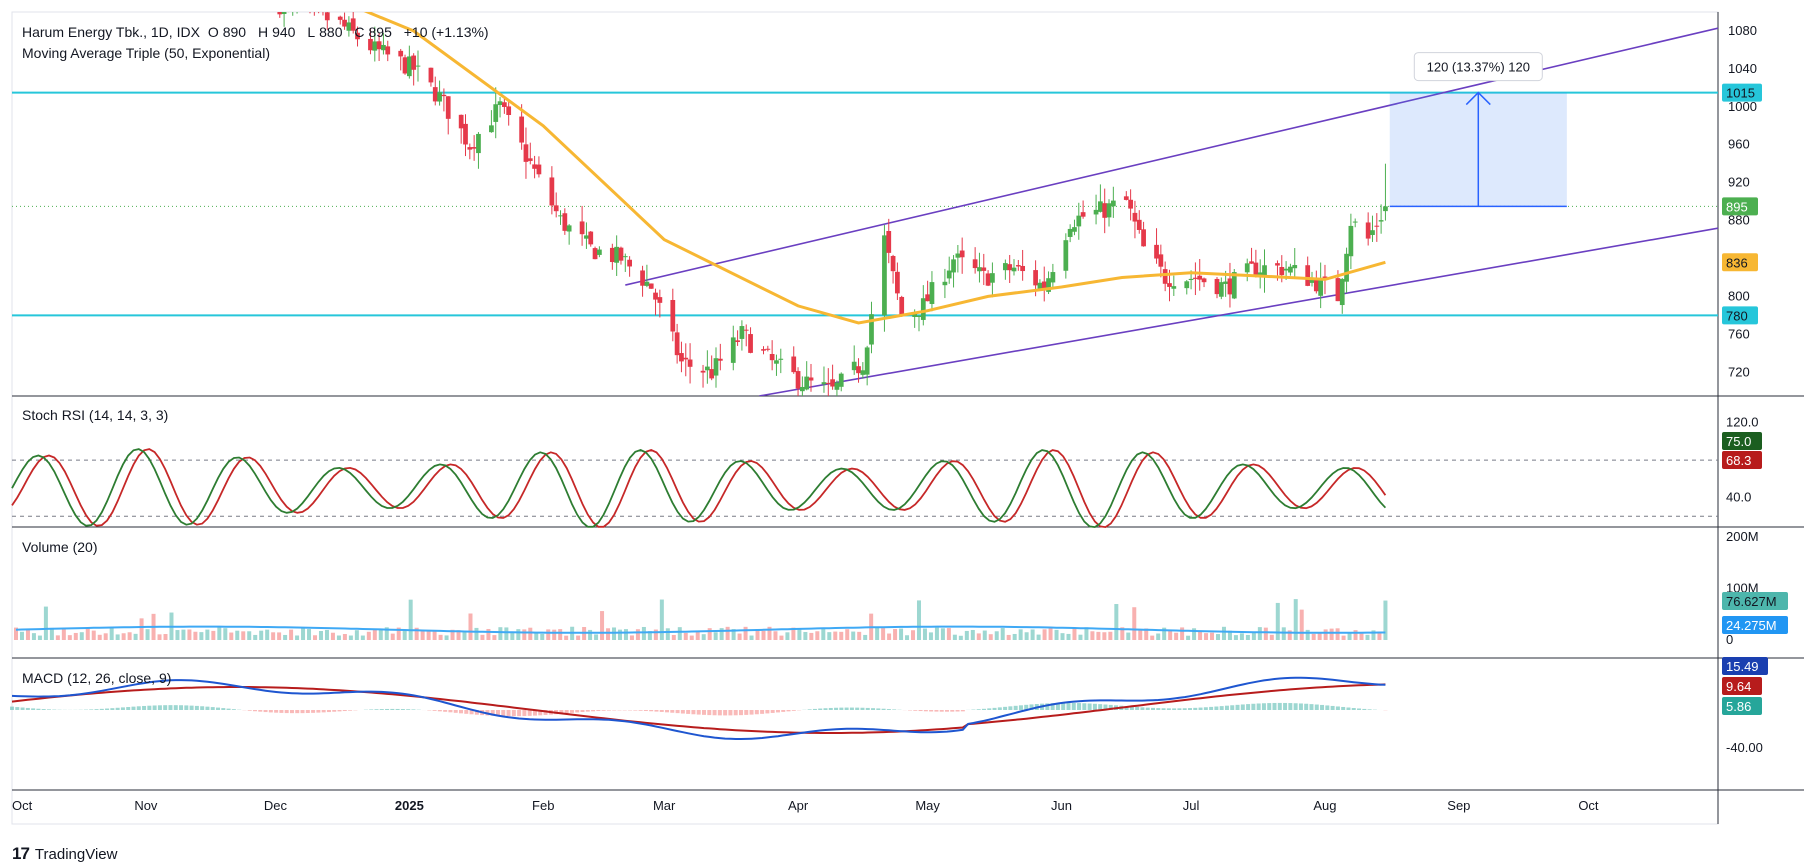 The height and width of the screenshot is (868, 1816). Describe the element at coordinates (1740, 93) in the screenshot. I see `tag-price-top-text: 1015` at that location.